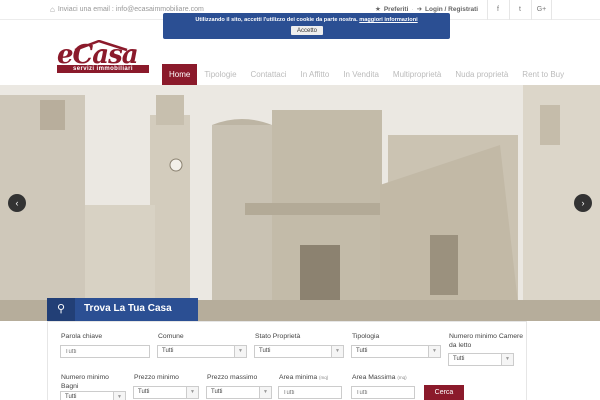  Describe the element at coordinates (232, 377) in the screenshot. I see `prezzo-max-label: Prezzo massimo` at that location.